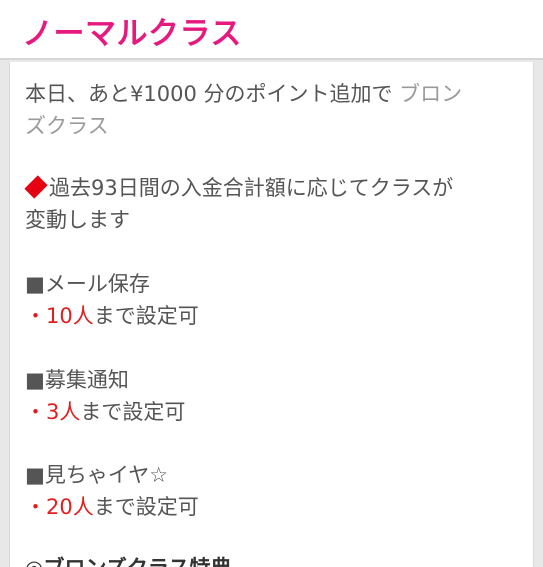  I want to click on class-info-line-2: 変動します, so click(77, 220).